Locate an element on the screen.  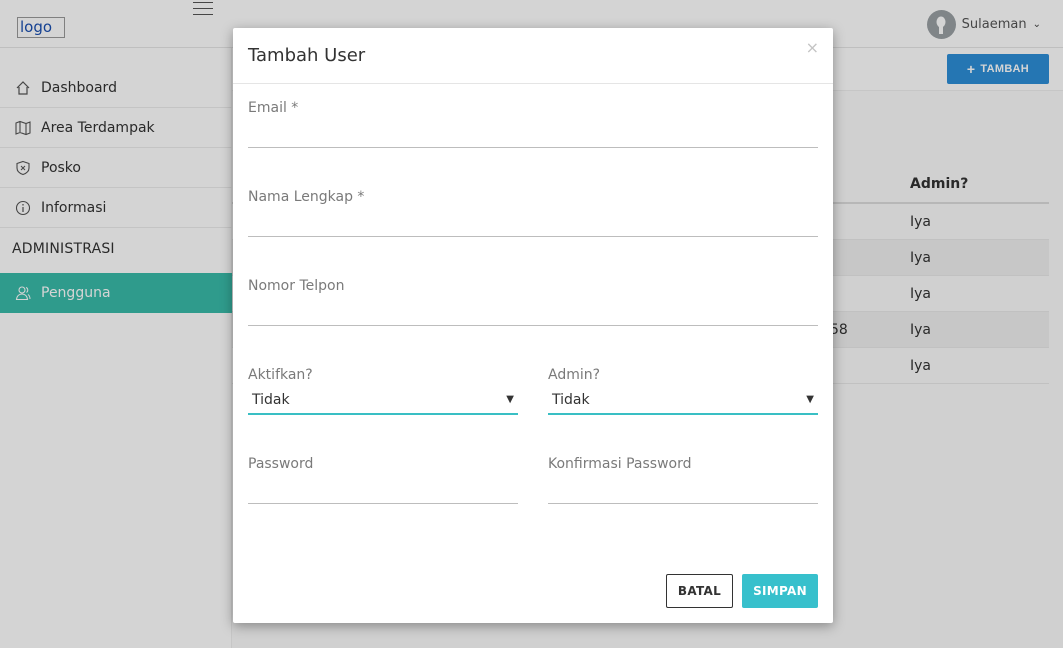
aktifkan-selected-value: Tidak is located at coordinates (271, 400).